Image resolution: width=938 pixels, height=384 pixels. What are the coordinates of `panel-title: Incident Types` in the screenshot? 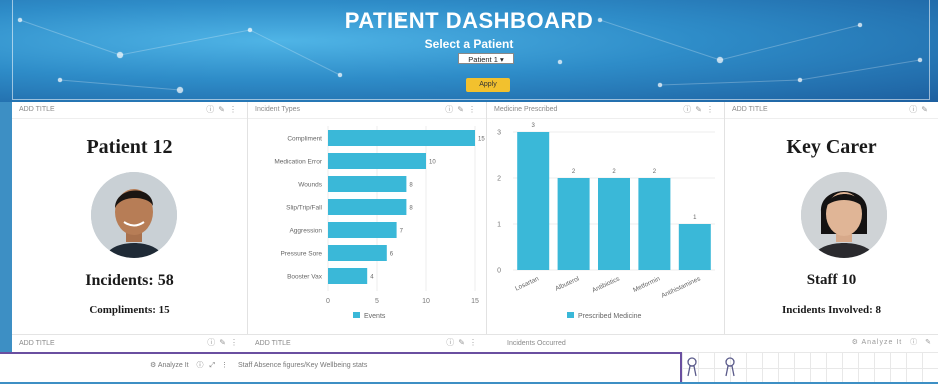 It's located at (277, 109).